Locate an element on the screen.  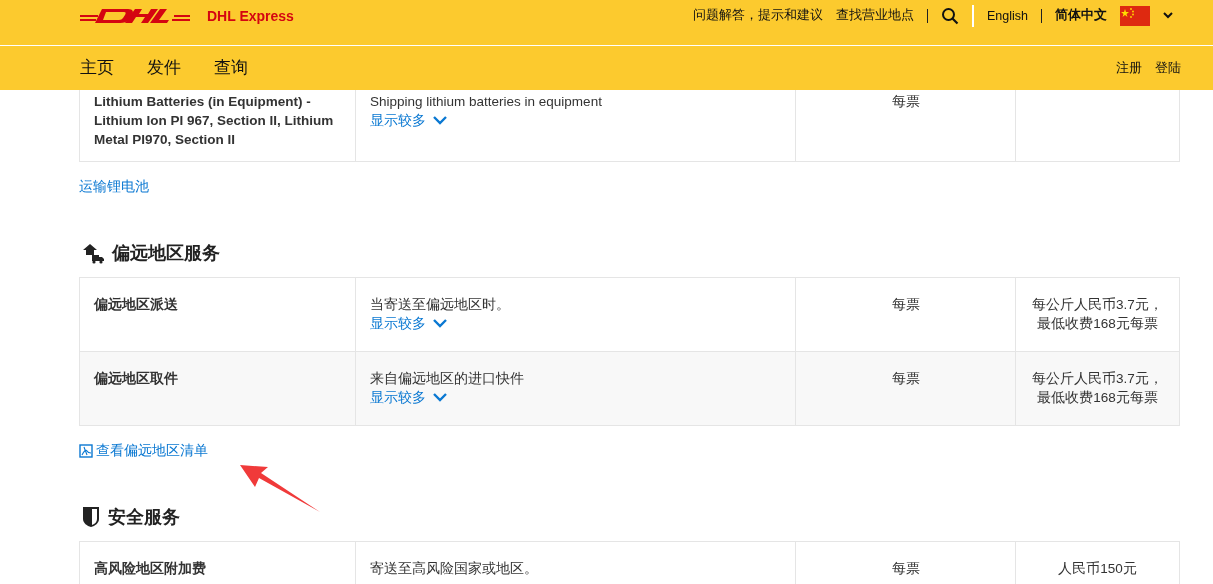
search-icon is located at coordinates (950, 15).